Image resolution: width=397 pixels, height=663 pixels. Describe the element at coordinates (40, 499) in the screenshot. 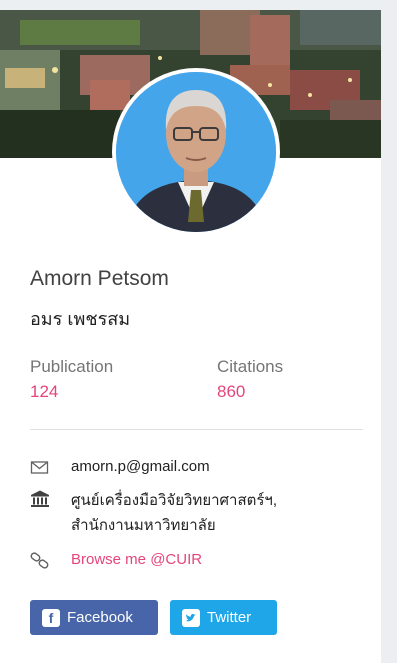

I see `bank-icon` at that location.